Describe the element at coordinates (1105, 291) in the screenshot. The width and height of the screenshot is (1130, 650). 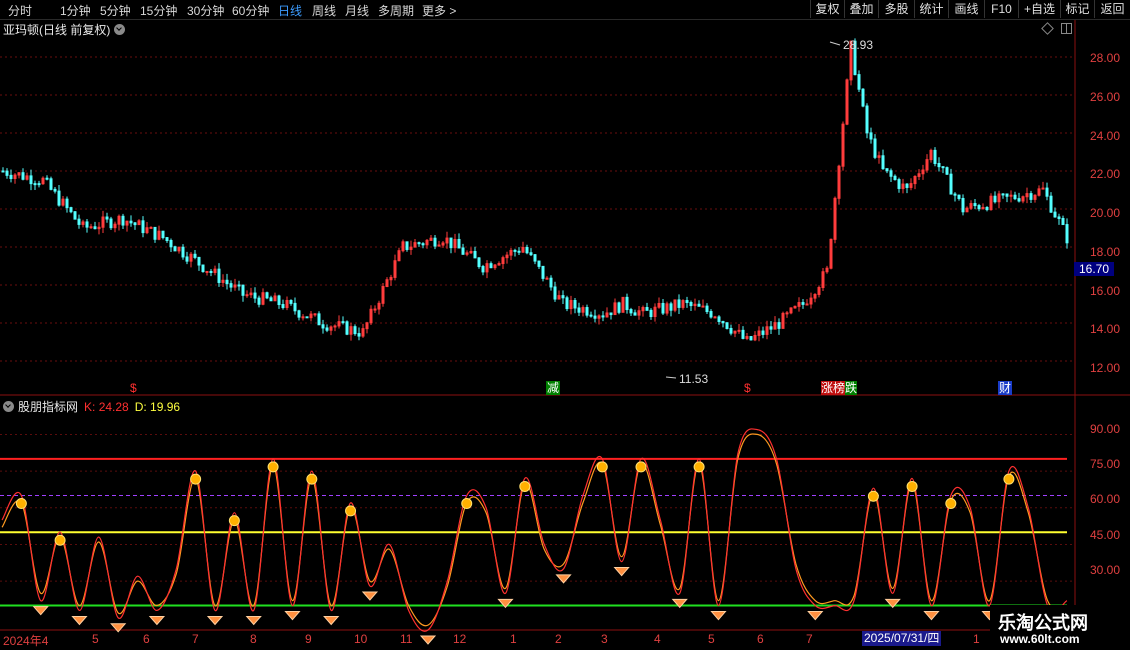
I see `price-tick: 16.00` at that location.